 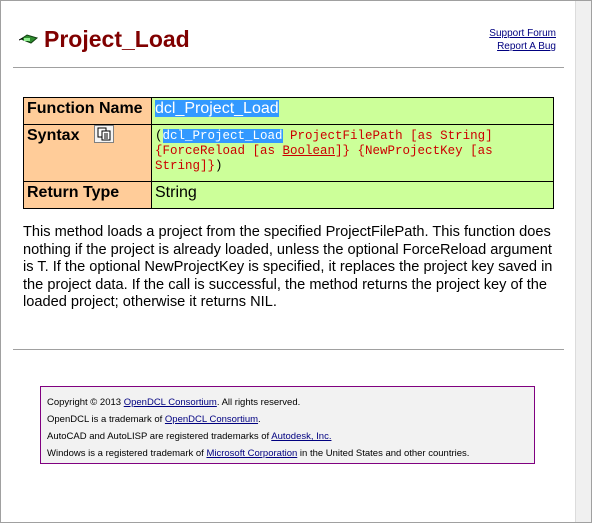 What do you see at coordinates (288, 67) in the screenshot?
I see `header-divider` at bounding box center [288, 67].